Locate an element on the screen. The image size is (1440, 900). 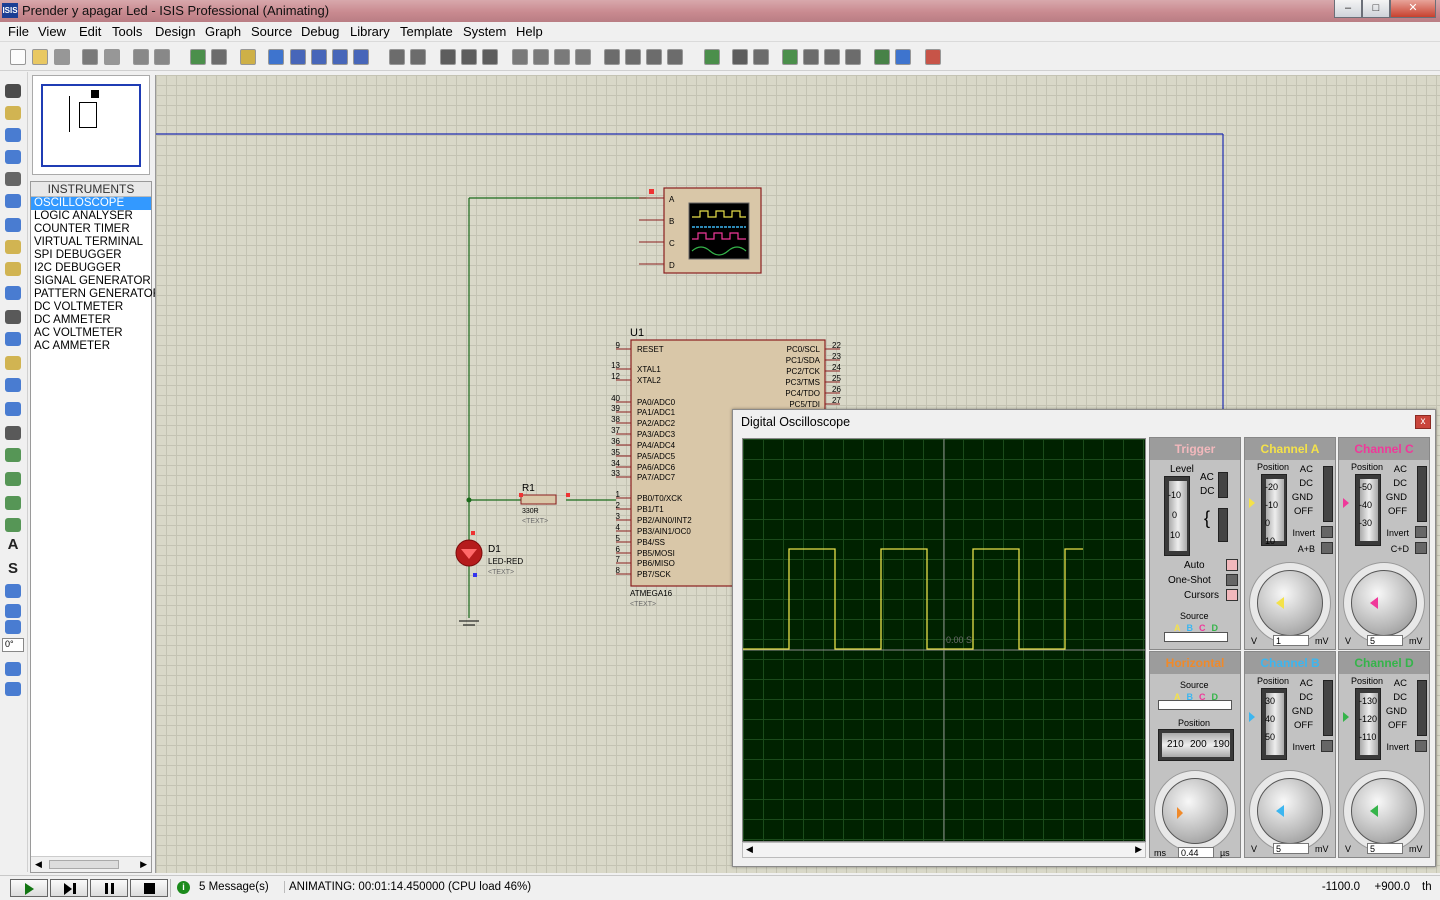
redo-icon is located at coordinates (418, 57).